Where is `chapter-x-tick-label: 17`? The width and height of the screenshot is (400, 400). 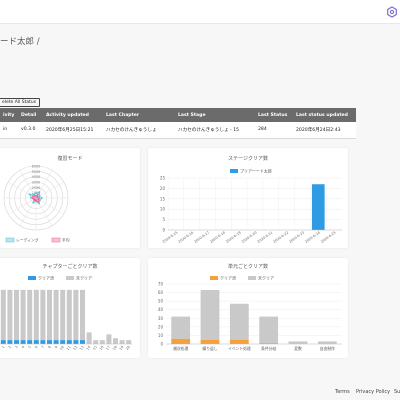
chapter-x-tick-label: 17 is located at coordinates (108, 348).